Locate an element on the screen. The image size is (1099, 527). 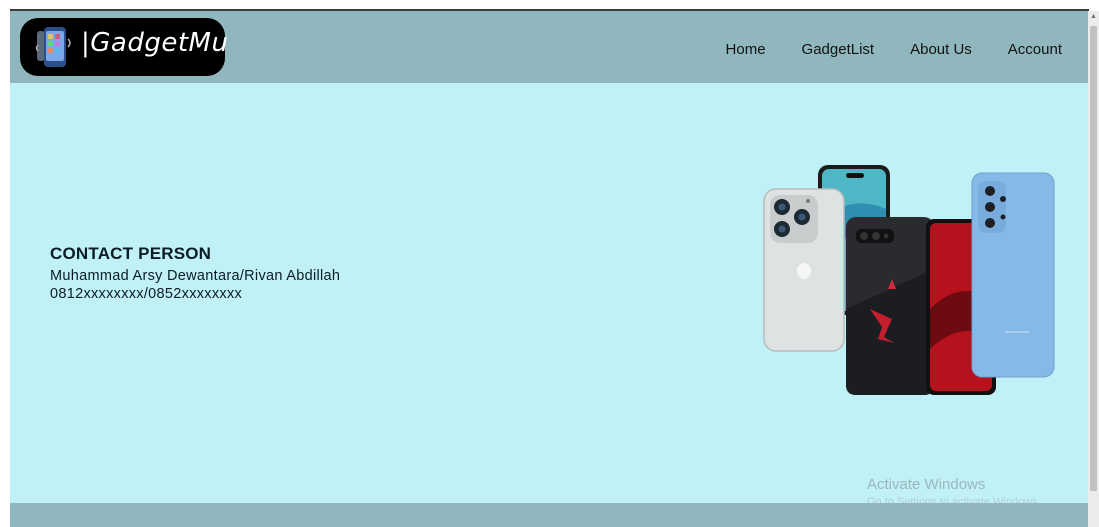
nav-home: Home is located at coordinates (746, 49).